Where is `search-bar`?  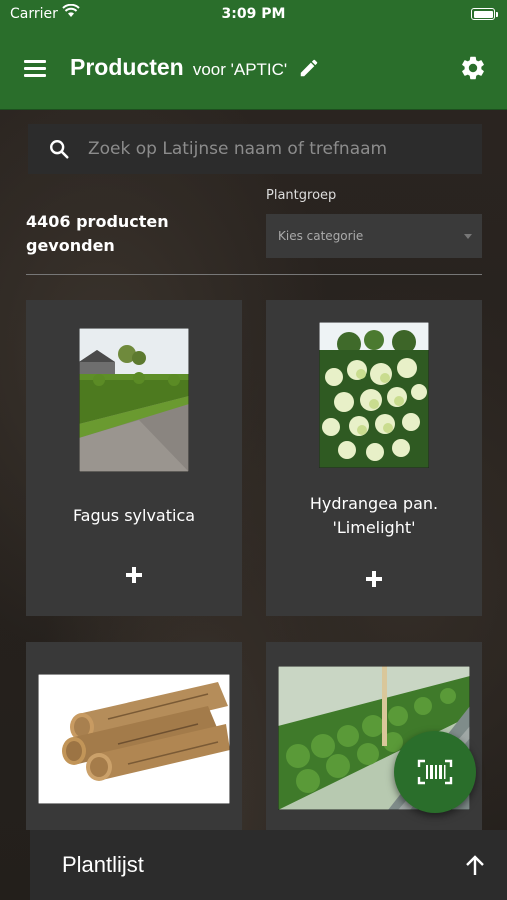 search-bar is located at coordinates (255, 149).